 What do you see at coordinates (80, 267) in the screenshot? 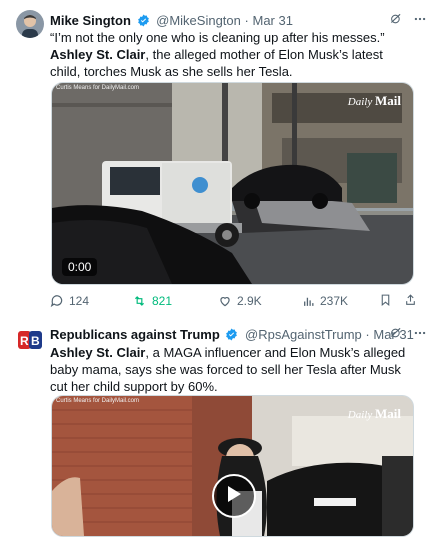
I see `video-duration: 0:00` at bounding box center [80, 267].